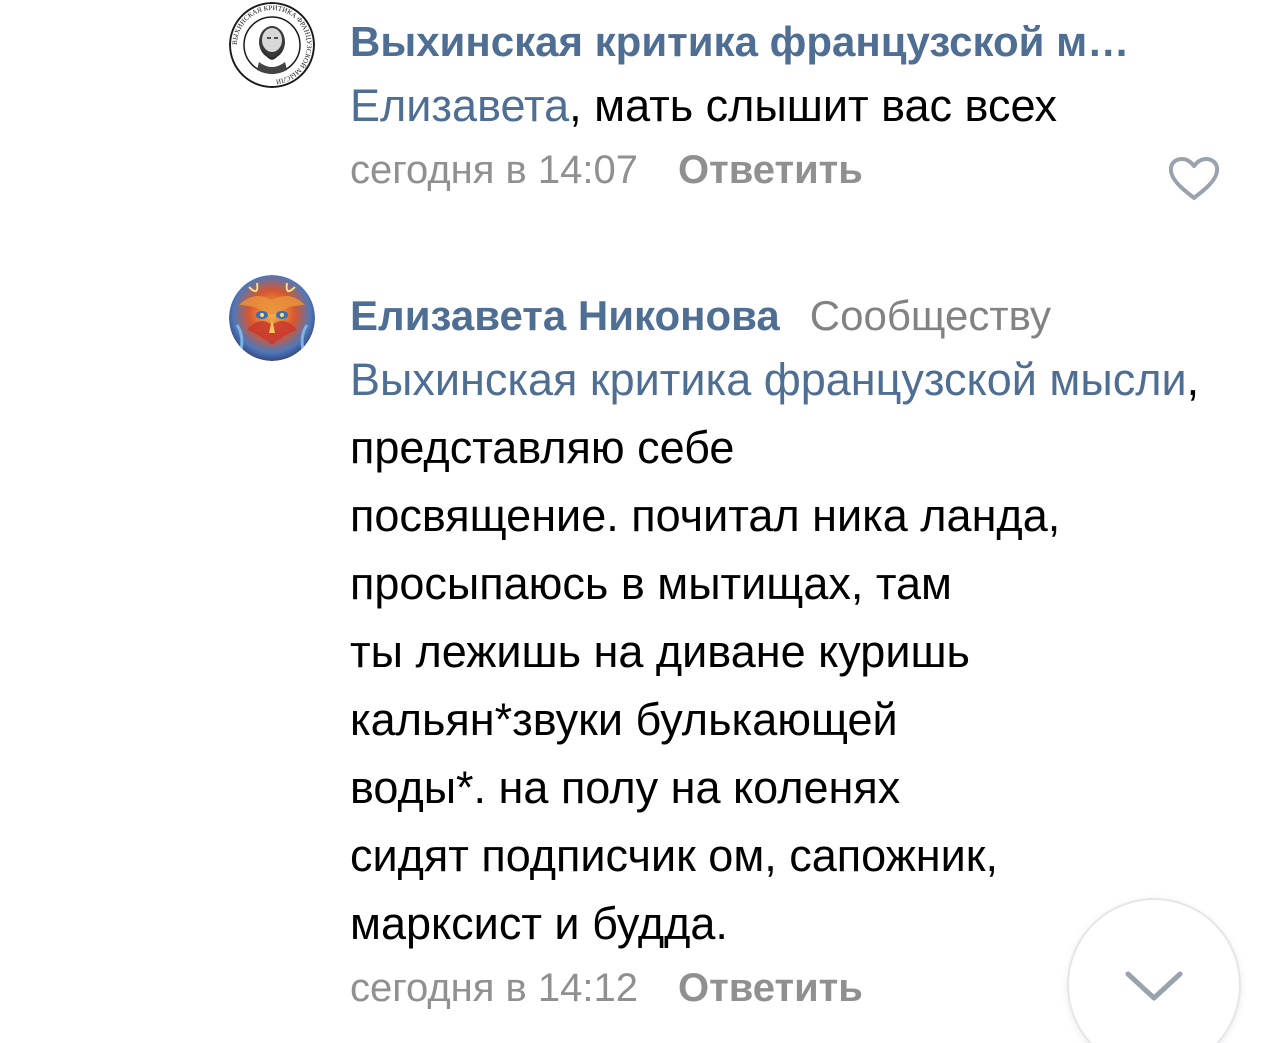 Image resolution: width=1280 pixels, height=1043 pixels. What do you see at coordinates (1154, 986) in the screenshot?
I see `chevron-down-icon` at bounding box center [1154, 986].